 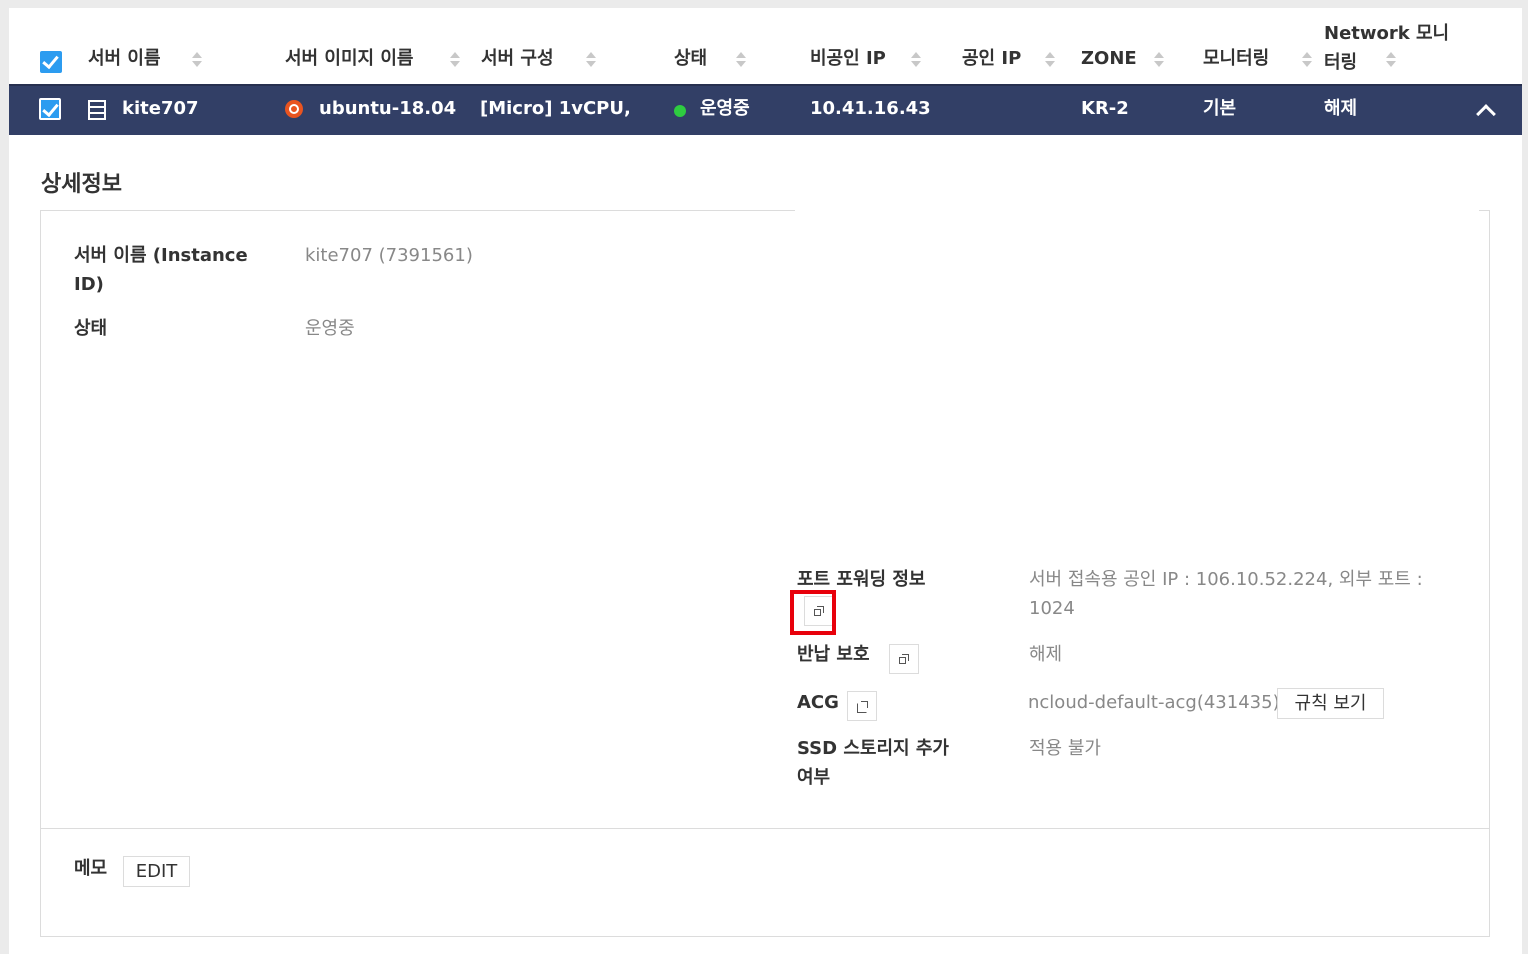 I want to click on col-zone: ZONE, so click(x=1109, y=59).